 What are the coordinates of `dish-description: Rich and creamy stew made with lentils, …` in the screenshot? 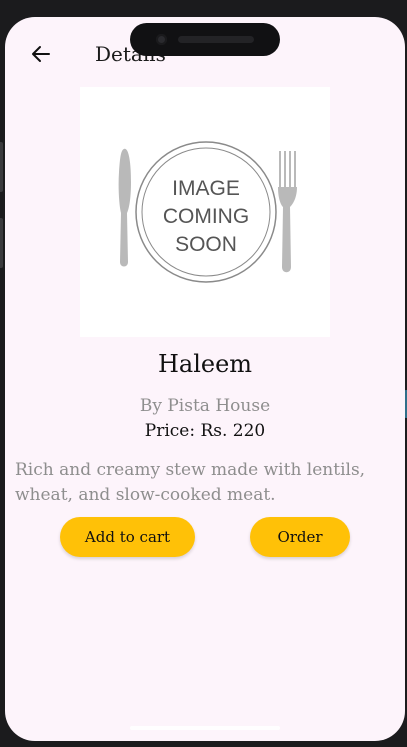 It's located at (190, 482).